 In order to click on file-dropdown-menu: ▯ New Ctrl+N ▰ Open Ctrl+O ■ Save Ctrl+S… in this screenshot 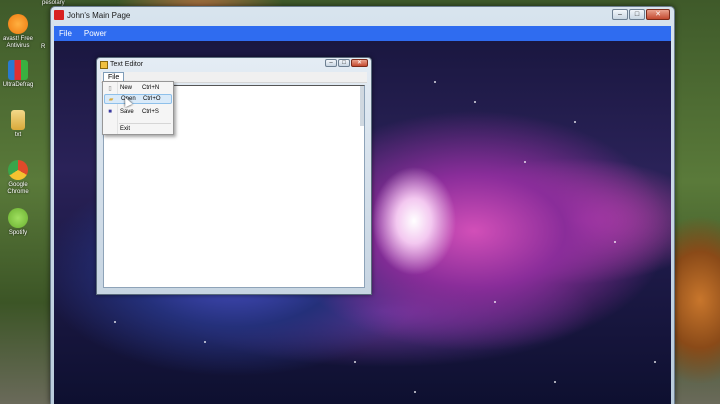, I will do `click(138, 108)`.